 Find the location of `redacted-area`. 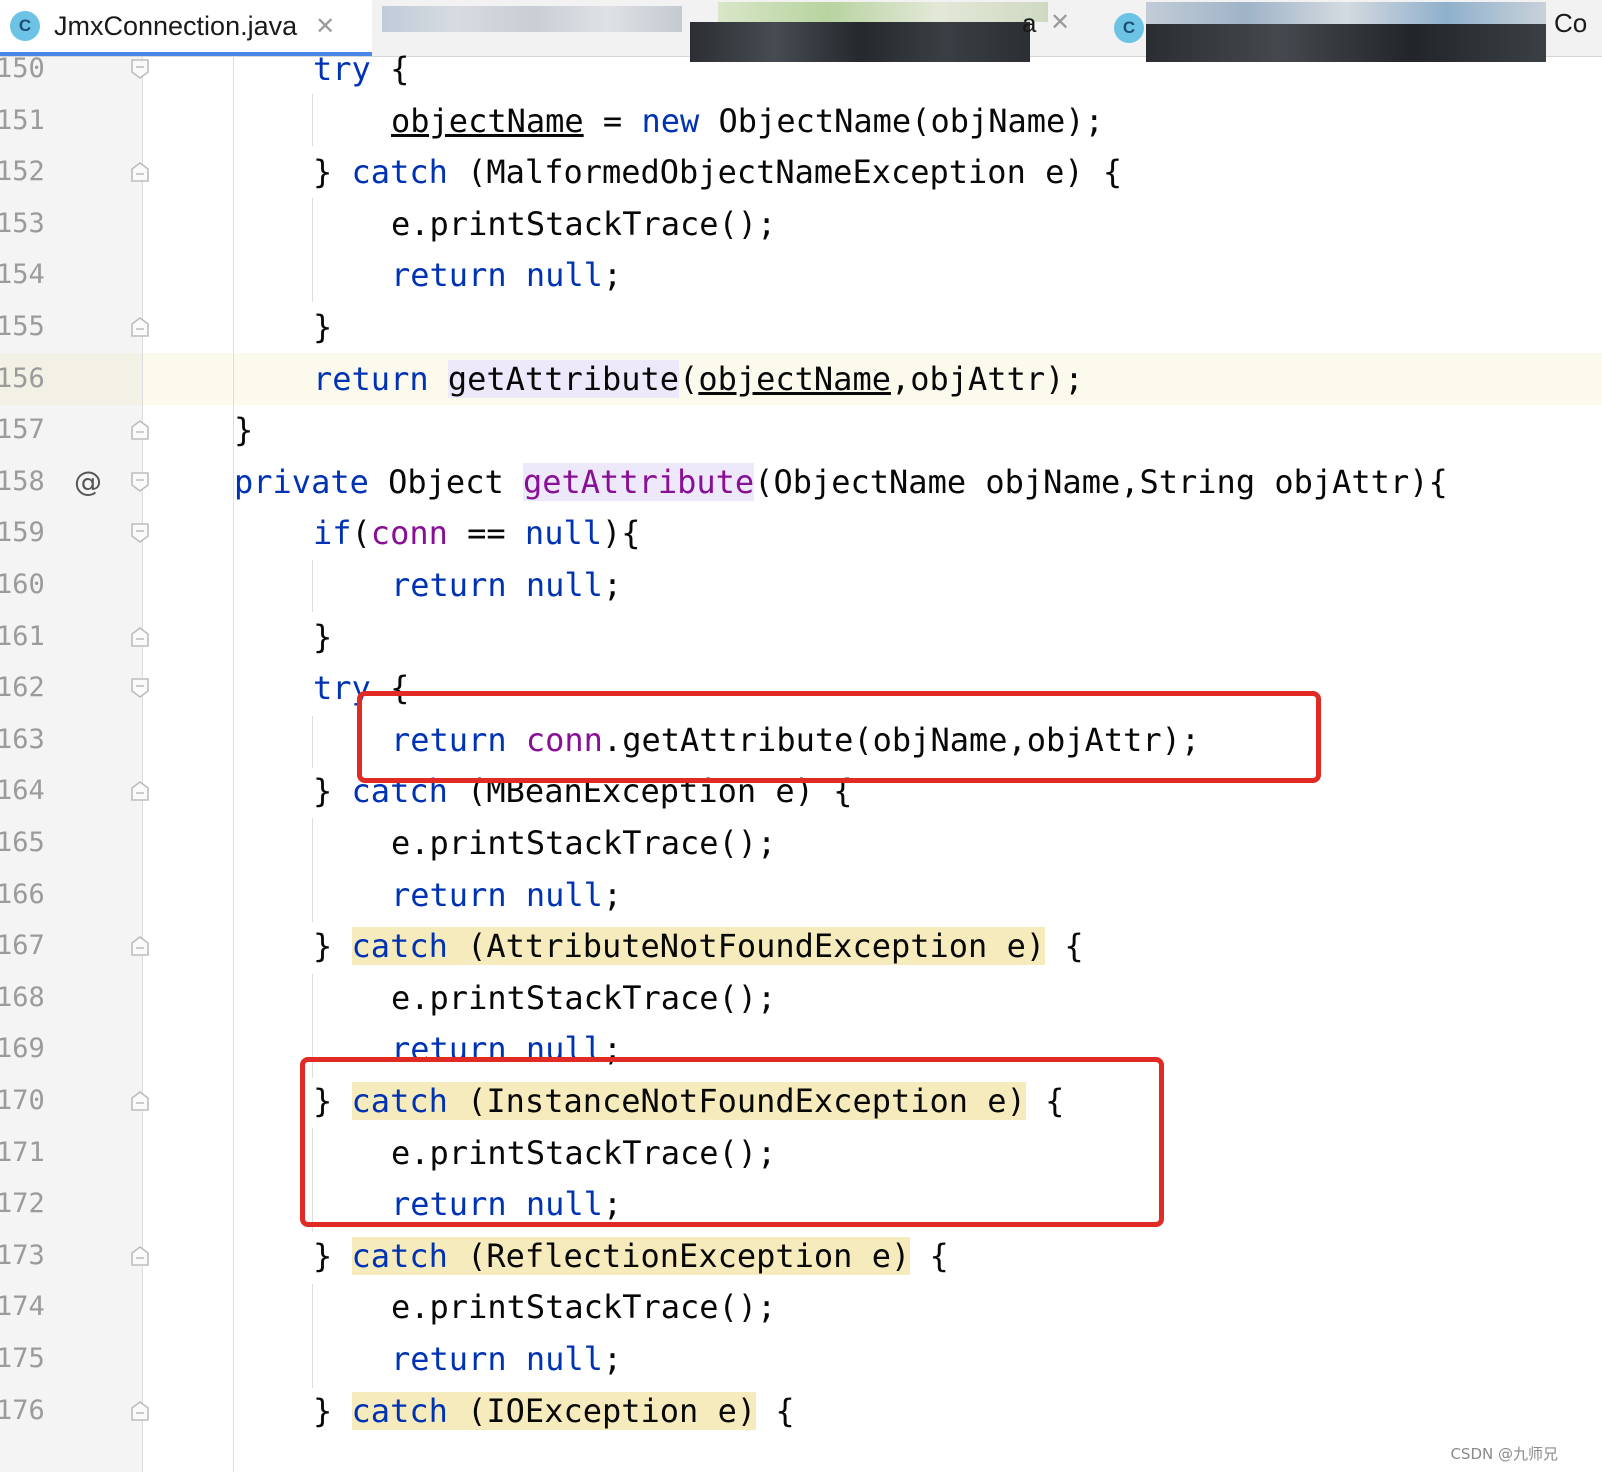

redacted-area is located at coordinates (1346, 14).